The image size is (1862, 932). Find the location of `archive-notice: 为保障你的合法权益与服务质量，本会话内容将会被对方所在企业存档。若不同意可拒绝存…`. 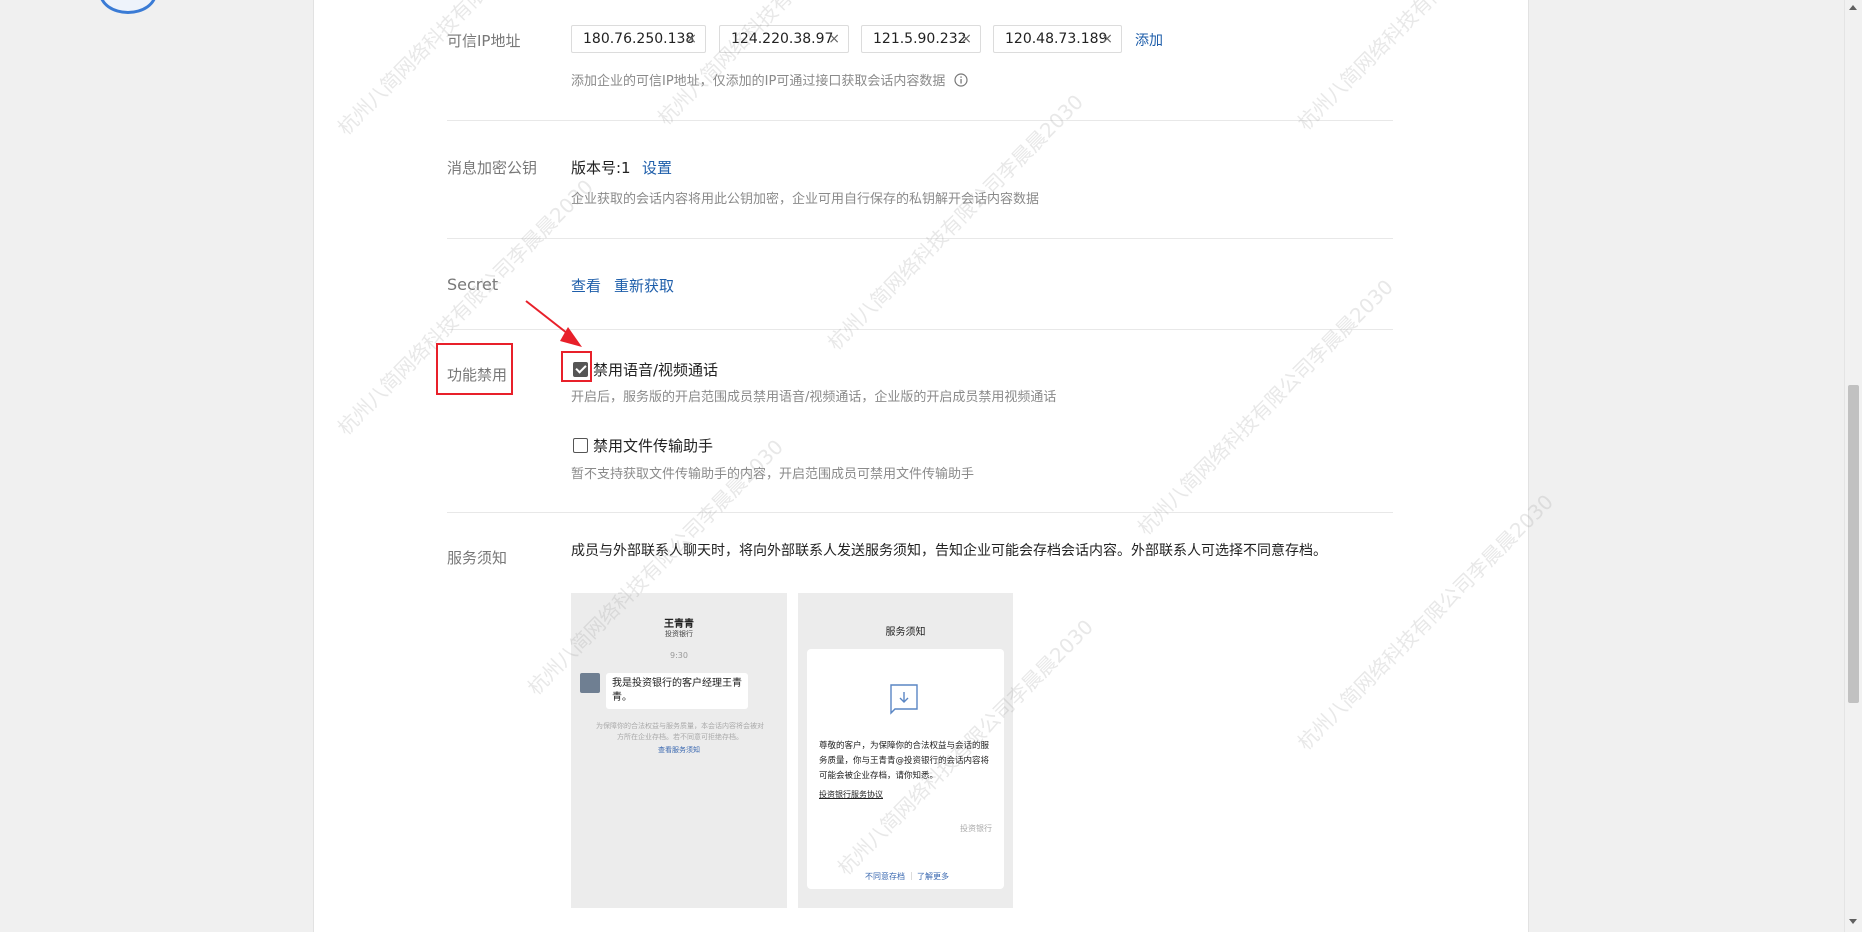

archive-notice: 为保障你的合法权益与服务质量，本会话内容将会被对方所在企业存档。若不同意可拒绝存… is located at coordinates (680, 731).